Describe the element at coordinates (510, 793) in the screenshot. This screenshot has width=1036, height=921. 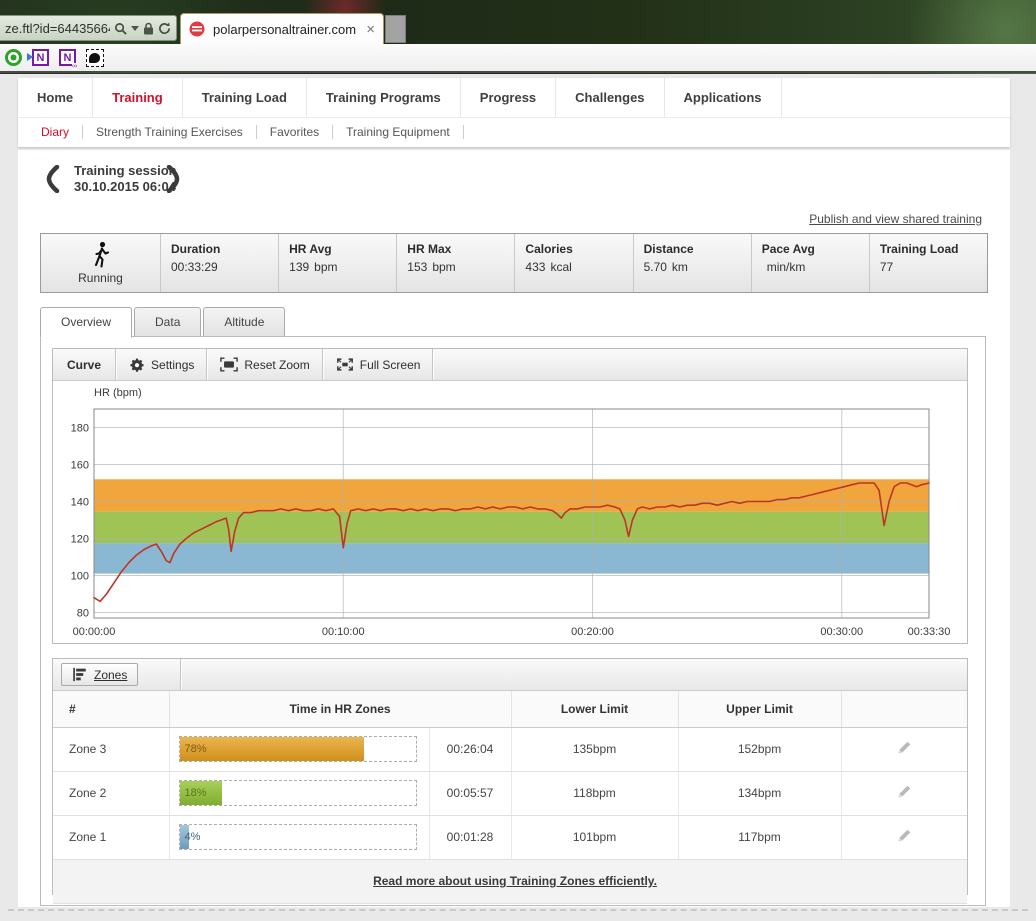
I see `zone-row: Zone 2 18% 00:05:57 118bpm 134bpm` at that location.